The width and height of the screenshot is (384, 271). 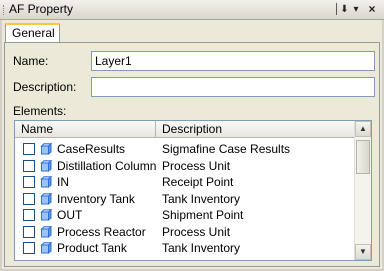 I want to click on elements-label: Elements:, so click(x=40, y=111).